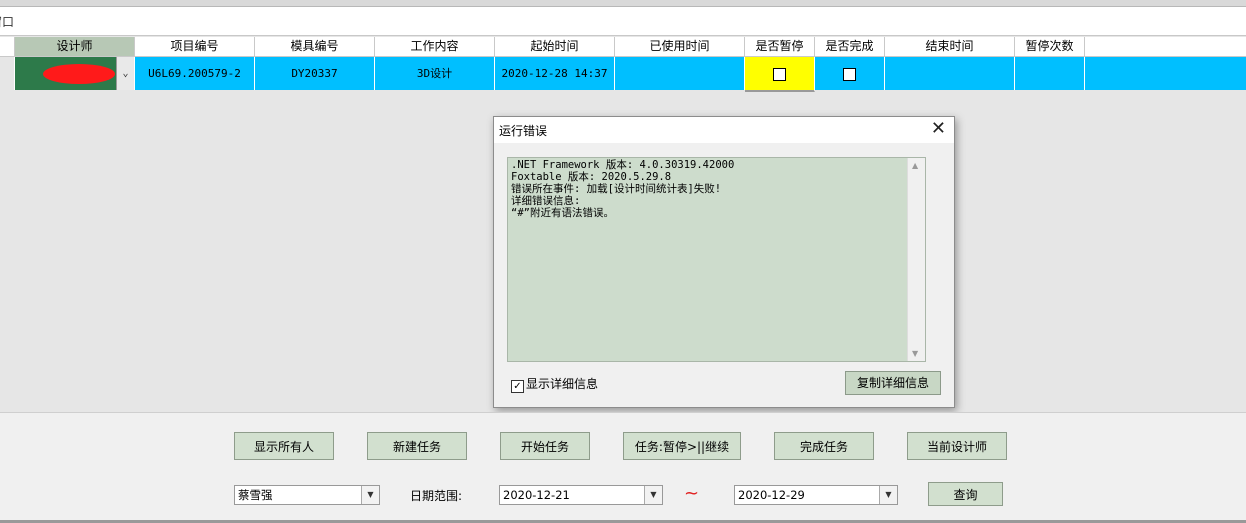  I want to click on query-button: 查询, so click(965, 494).